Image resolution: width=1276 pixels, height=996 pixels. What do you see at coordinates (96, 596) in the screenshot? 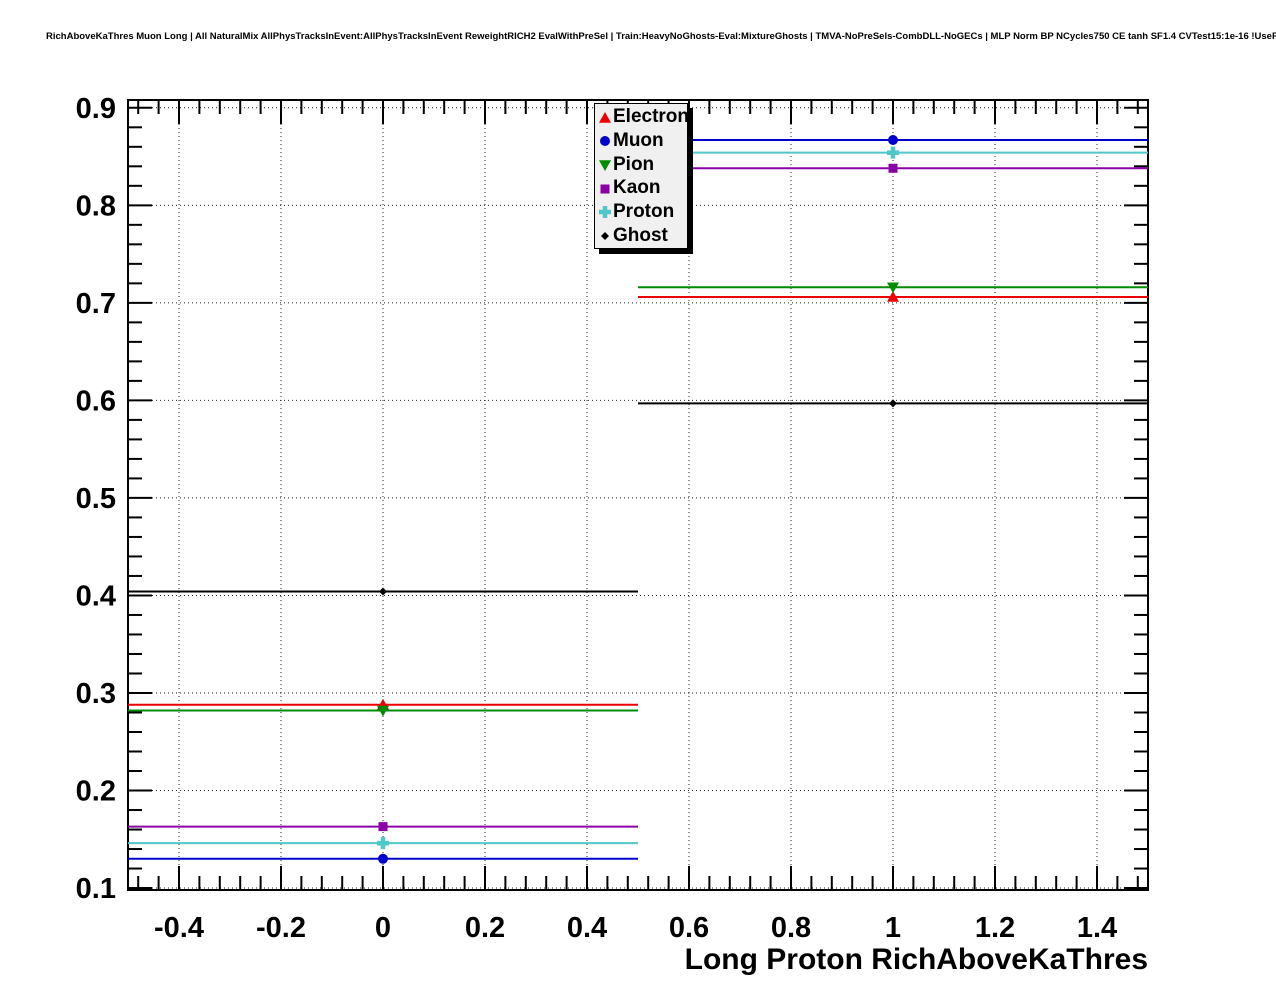
I see `y-tick-label: 0.4` at bounding box center [96, 596].